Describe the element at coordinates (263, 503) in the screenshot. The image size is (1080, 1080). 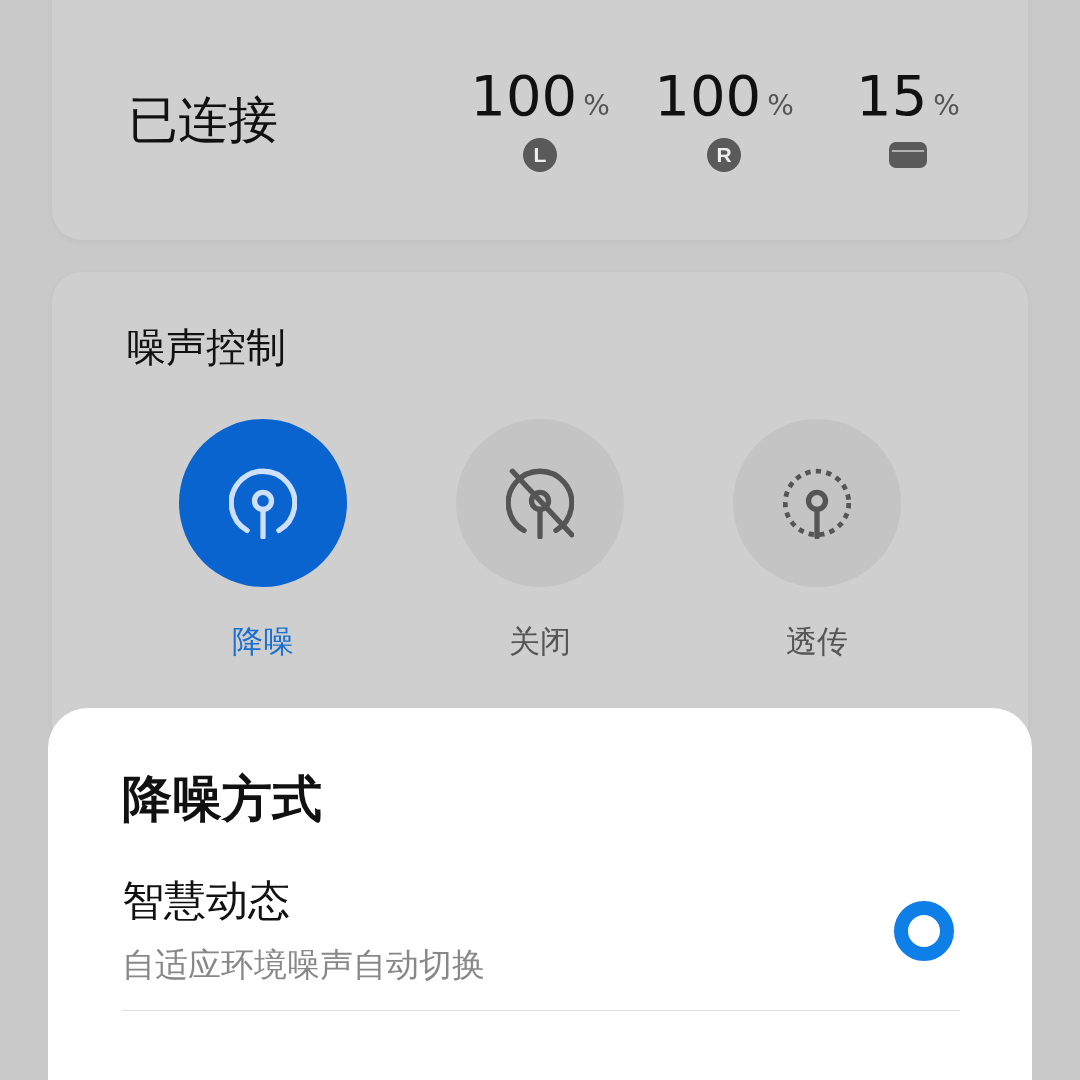
I see `noise-cancel-icon` at that location.